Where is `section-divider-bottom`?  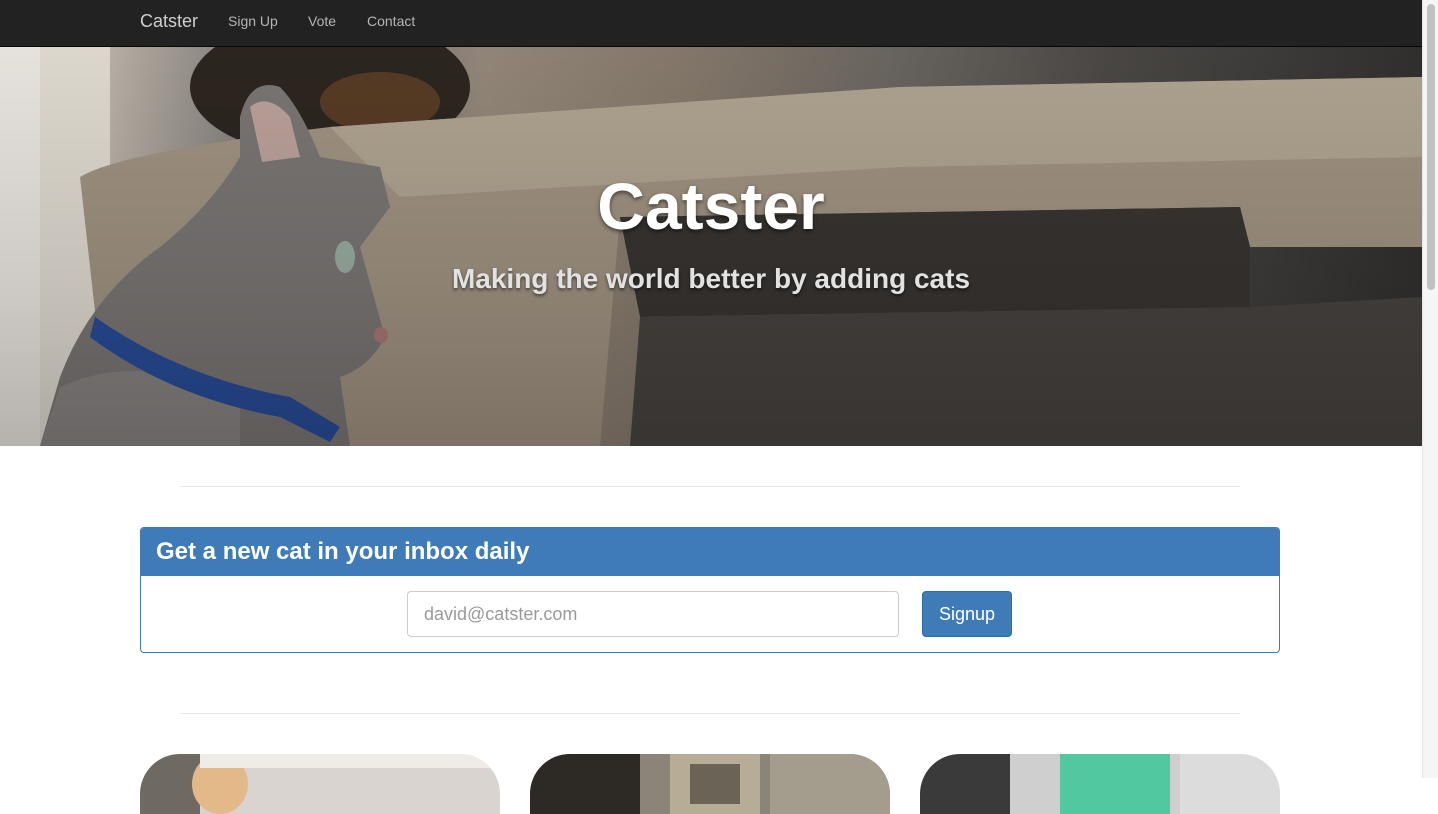 section-divider-bottom is located at coordinates (710, 713).